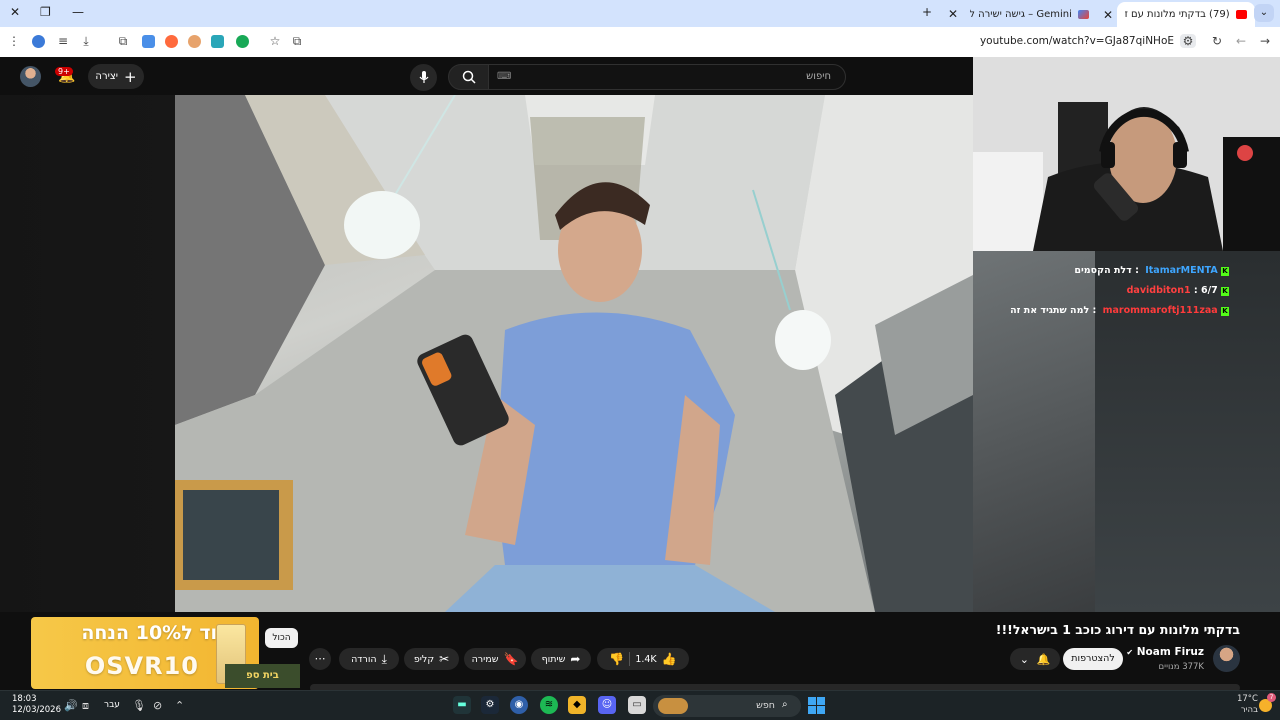  Describe the element at coordinates (15, 12) in the screenshot. I see `close-window-icon: ✕` at that location.